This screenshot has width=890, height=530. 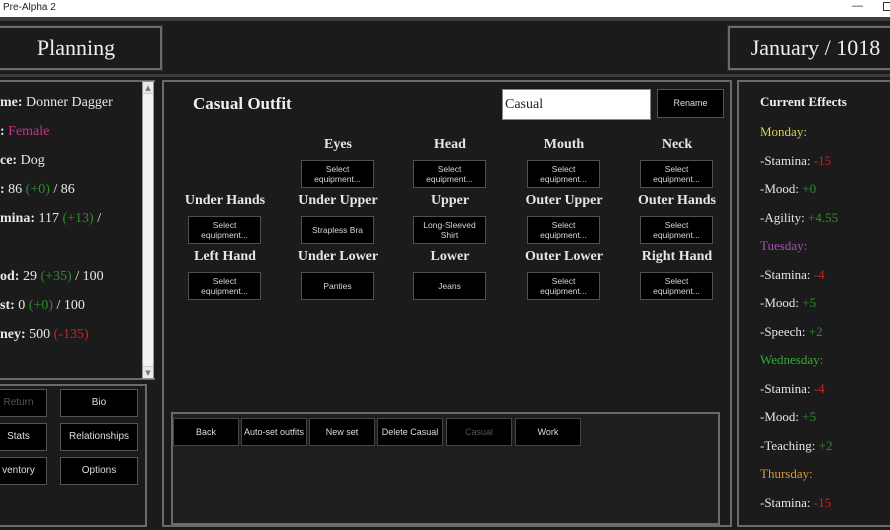 I want to click on stat-label: :, so click(x=2, y=131).